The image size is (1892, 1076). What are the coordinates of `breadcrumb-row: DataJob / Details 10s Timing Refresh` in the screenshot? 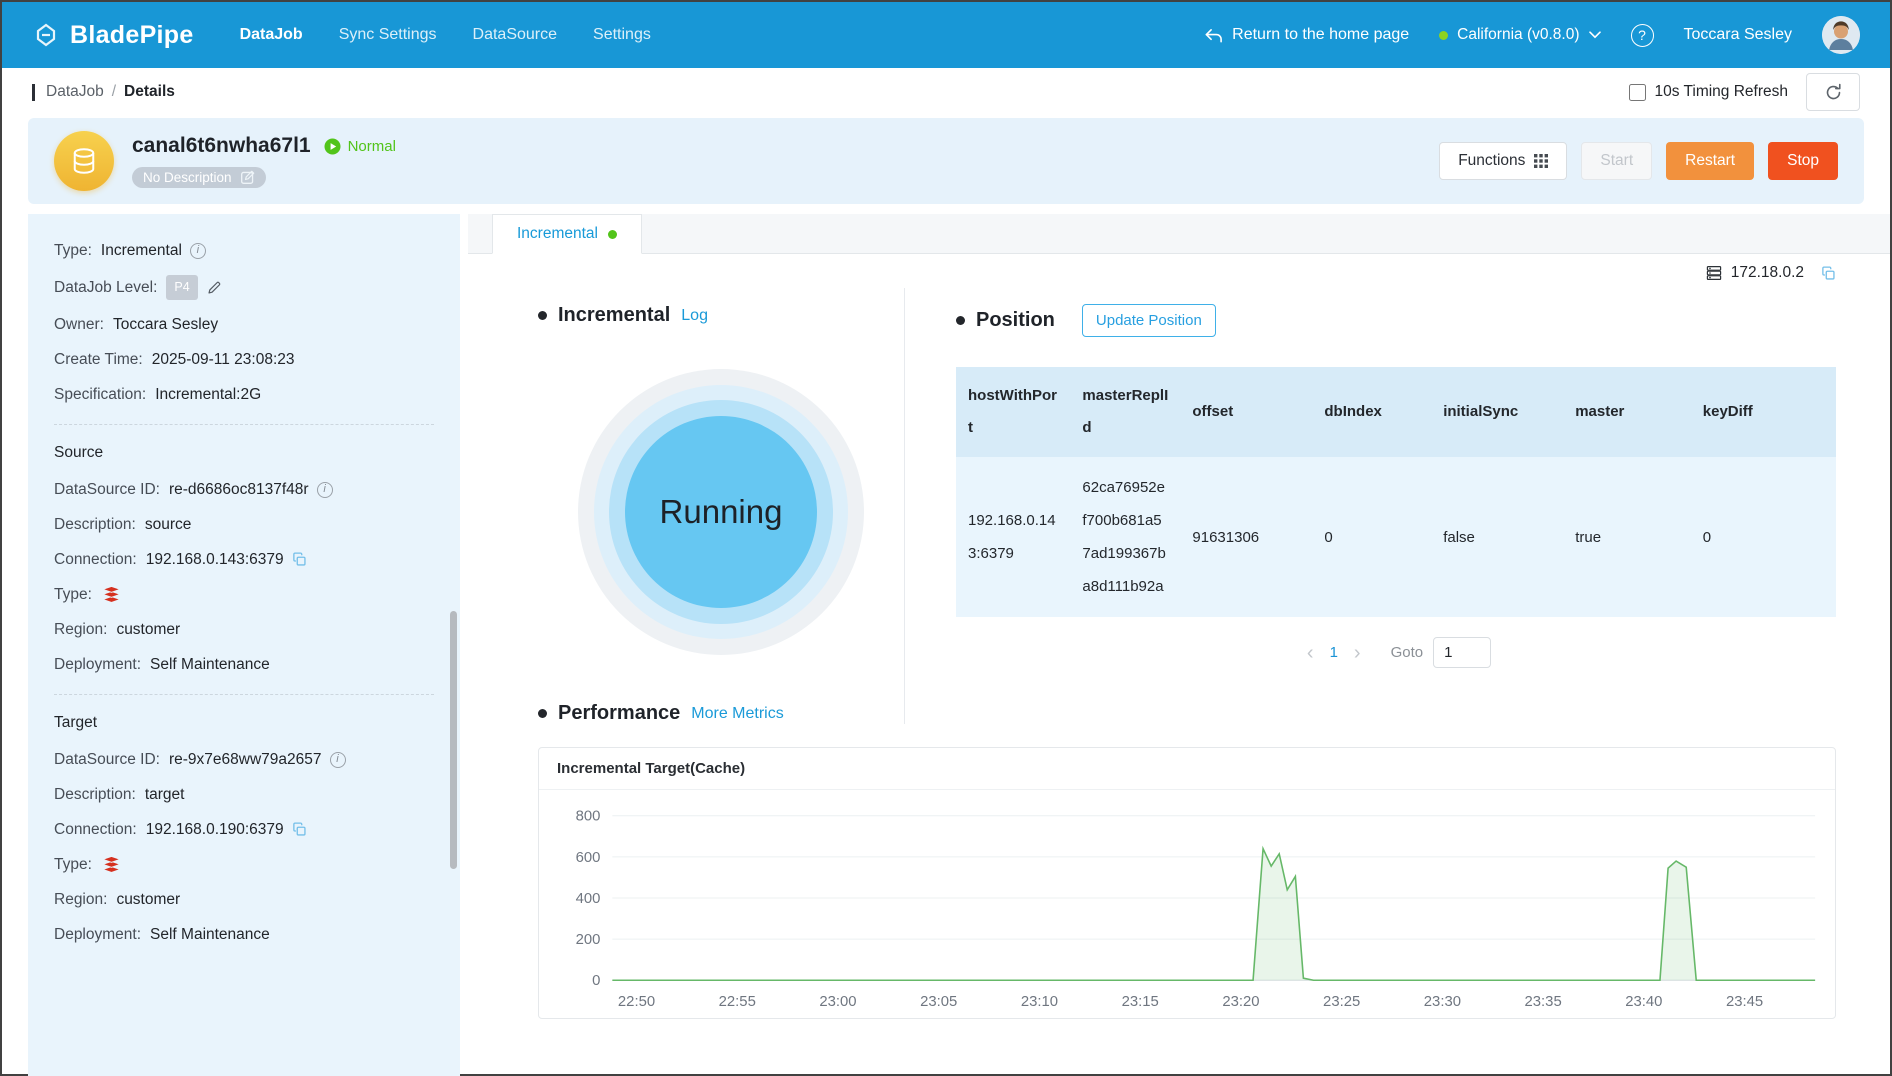 It's located at (946, 92).